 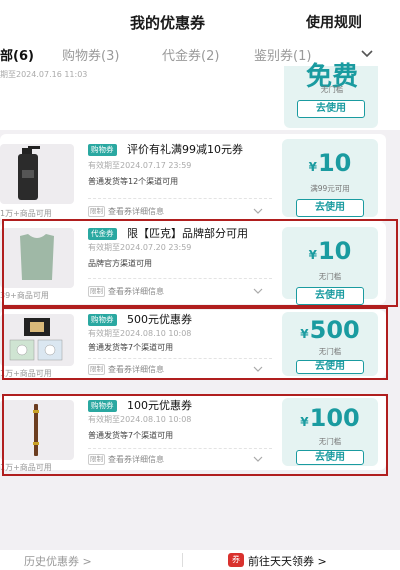 What do you see at coordinates (187, 233) in the screenshot?
I see `coupon-title: 限【匹克】品牌部分可用` at bounding box center [187, 233].